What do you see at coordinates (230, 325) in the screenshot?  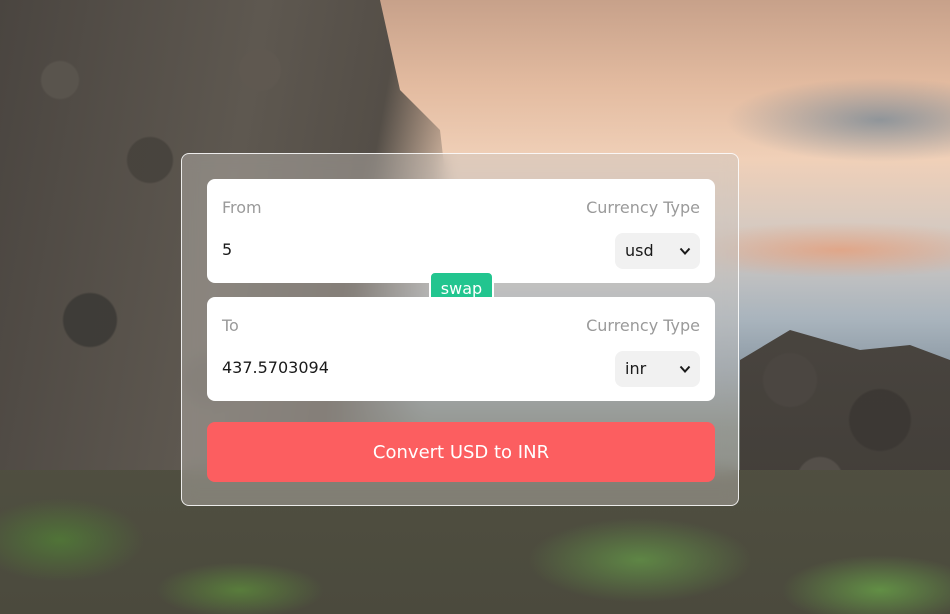 I see `to-label: To` at bounding box center [230, 325].